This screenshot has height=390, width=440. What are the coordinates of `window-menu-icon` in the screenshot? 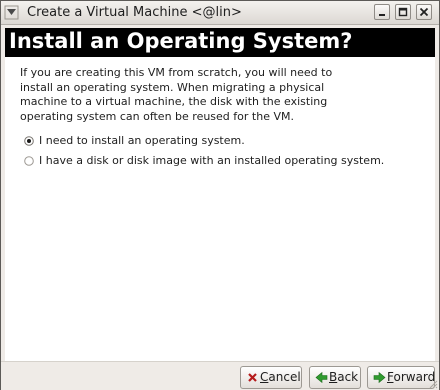 It's located at (11, 12).